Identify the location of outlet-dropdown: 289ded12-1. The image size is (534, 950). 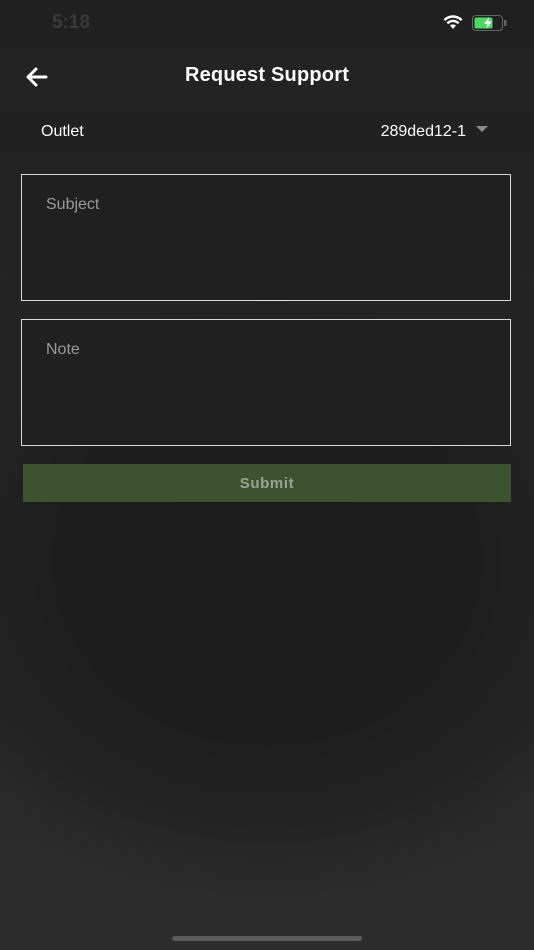
(434, 132).